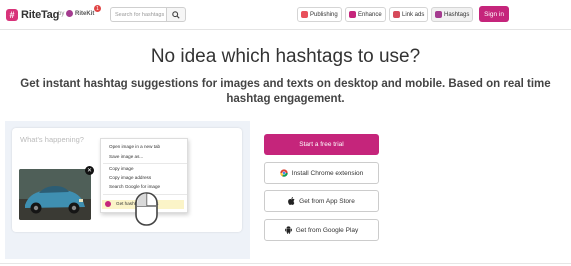  What do you see at coordinates (324, 14) in the screenshot?
I see `nav-publishing-label: Publishing` at bounding box center [324, 14].